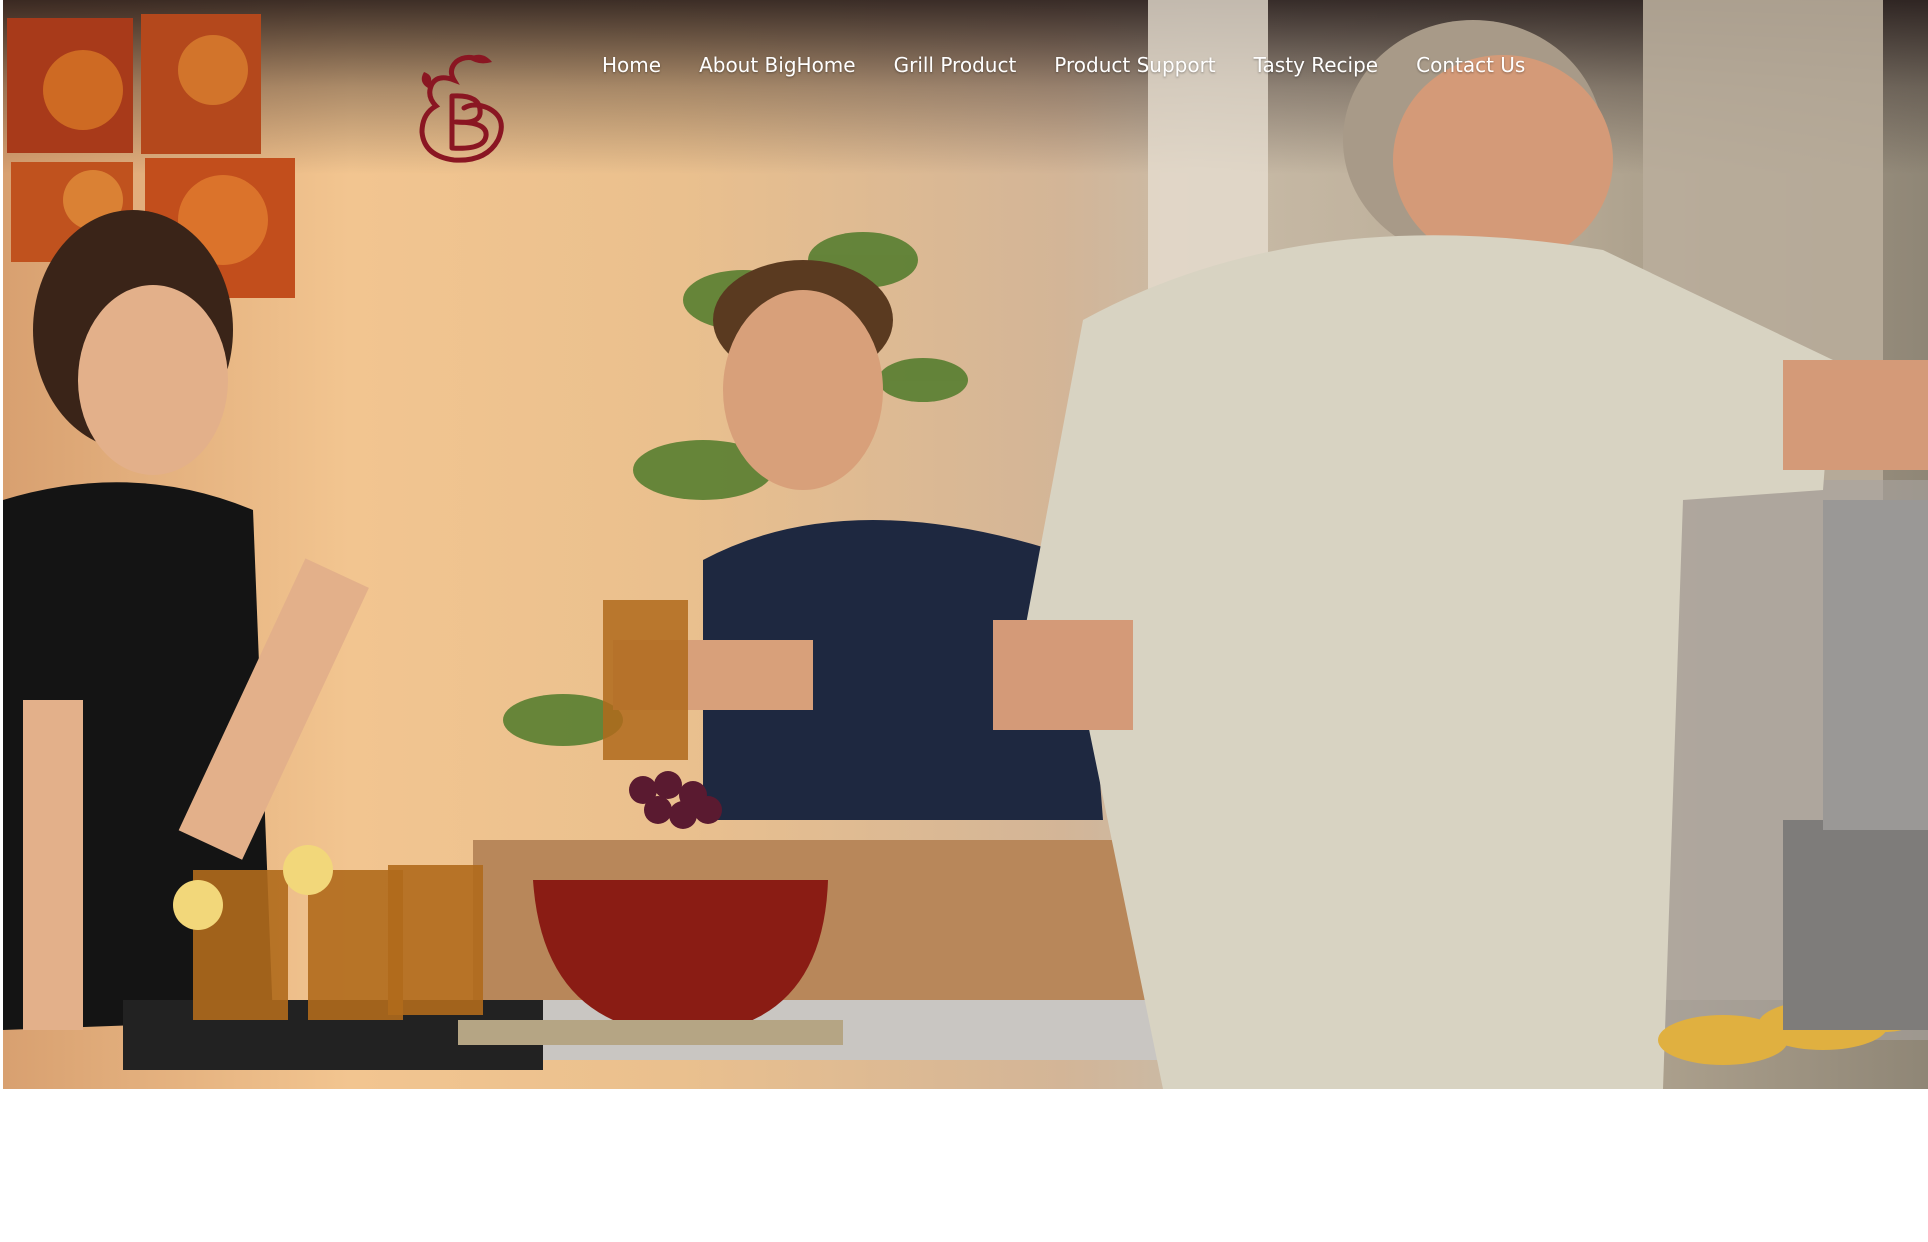 The width and height of the screenshot is (1928, 1242). What do you see at coordinates (964, 1165) in the screenshot?
I see `content-area` at bounding box center [964, 1165].